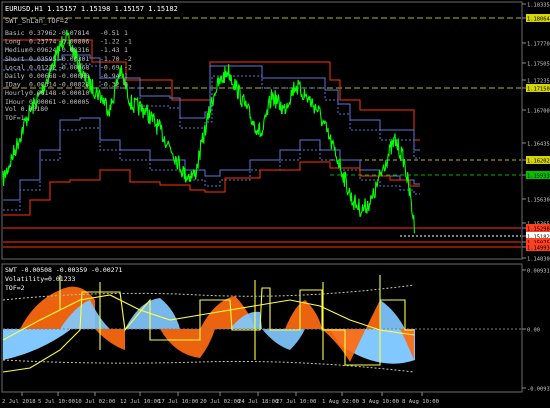 The height and width of the screenshot is (408, 550). I want to click on sub-header: SWT -0.00508 -0.00359 -0.00271, so click(63, 270).